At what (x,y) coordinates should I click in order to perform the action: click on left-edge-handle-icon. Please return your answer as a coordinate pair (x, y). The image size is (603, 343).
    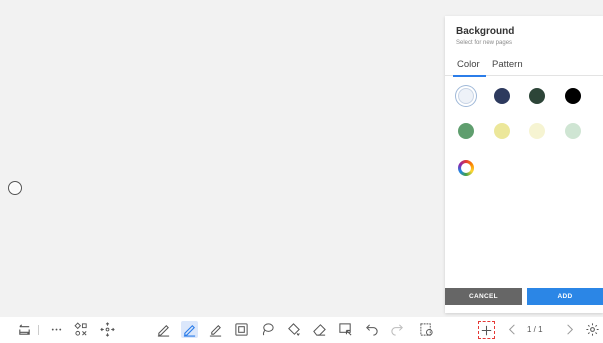
    Looking at the image, I should click on (15, 188).